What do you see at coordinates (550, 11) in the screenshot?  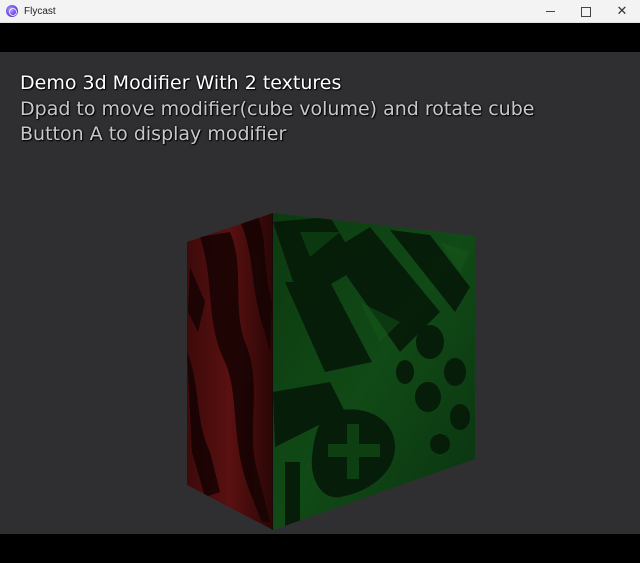 I see `minimize-button` at bounding box center [550, 11].